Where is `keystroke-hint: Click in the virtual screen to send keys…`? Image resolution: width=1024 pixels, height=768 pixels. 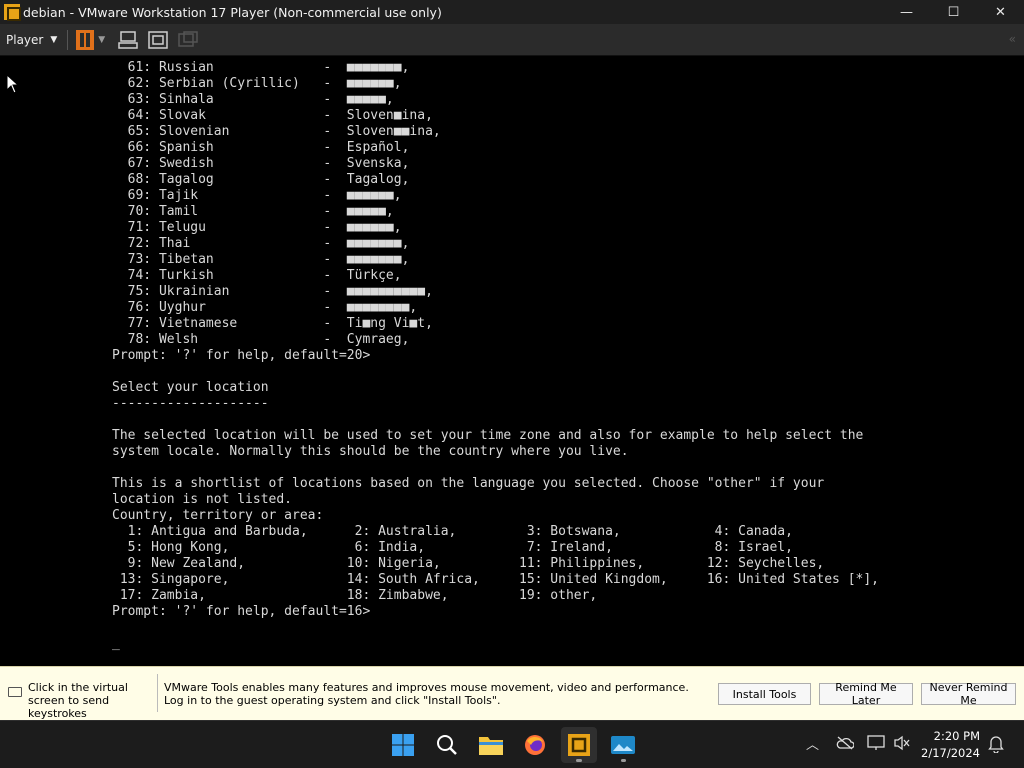
keystroke-hint: Click in the virtual screen to send keys… is located at coordinates (78, 700).